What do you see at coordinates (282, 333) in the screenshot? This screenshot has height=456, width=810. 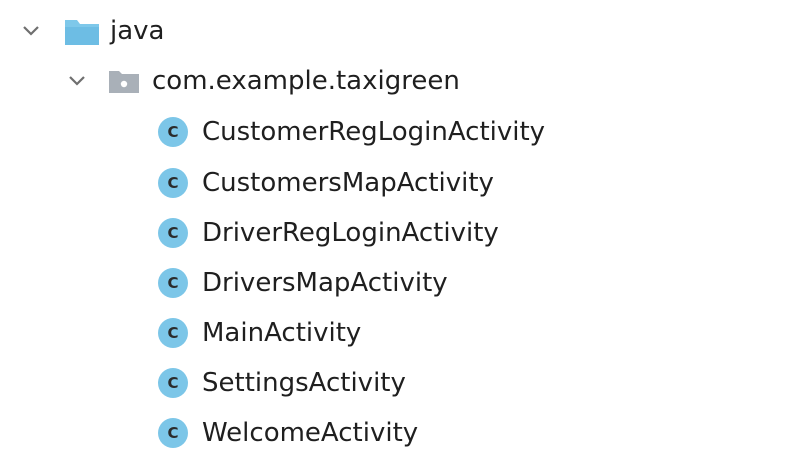 I see `tree-node-label: MainActivity` at bounding box center [282, 333].